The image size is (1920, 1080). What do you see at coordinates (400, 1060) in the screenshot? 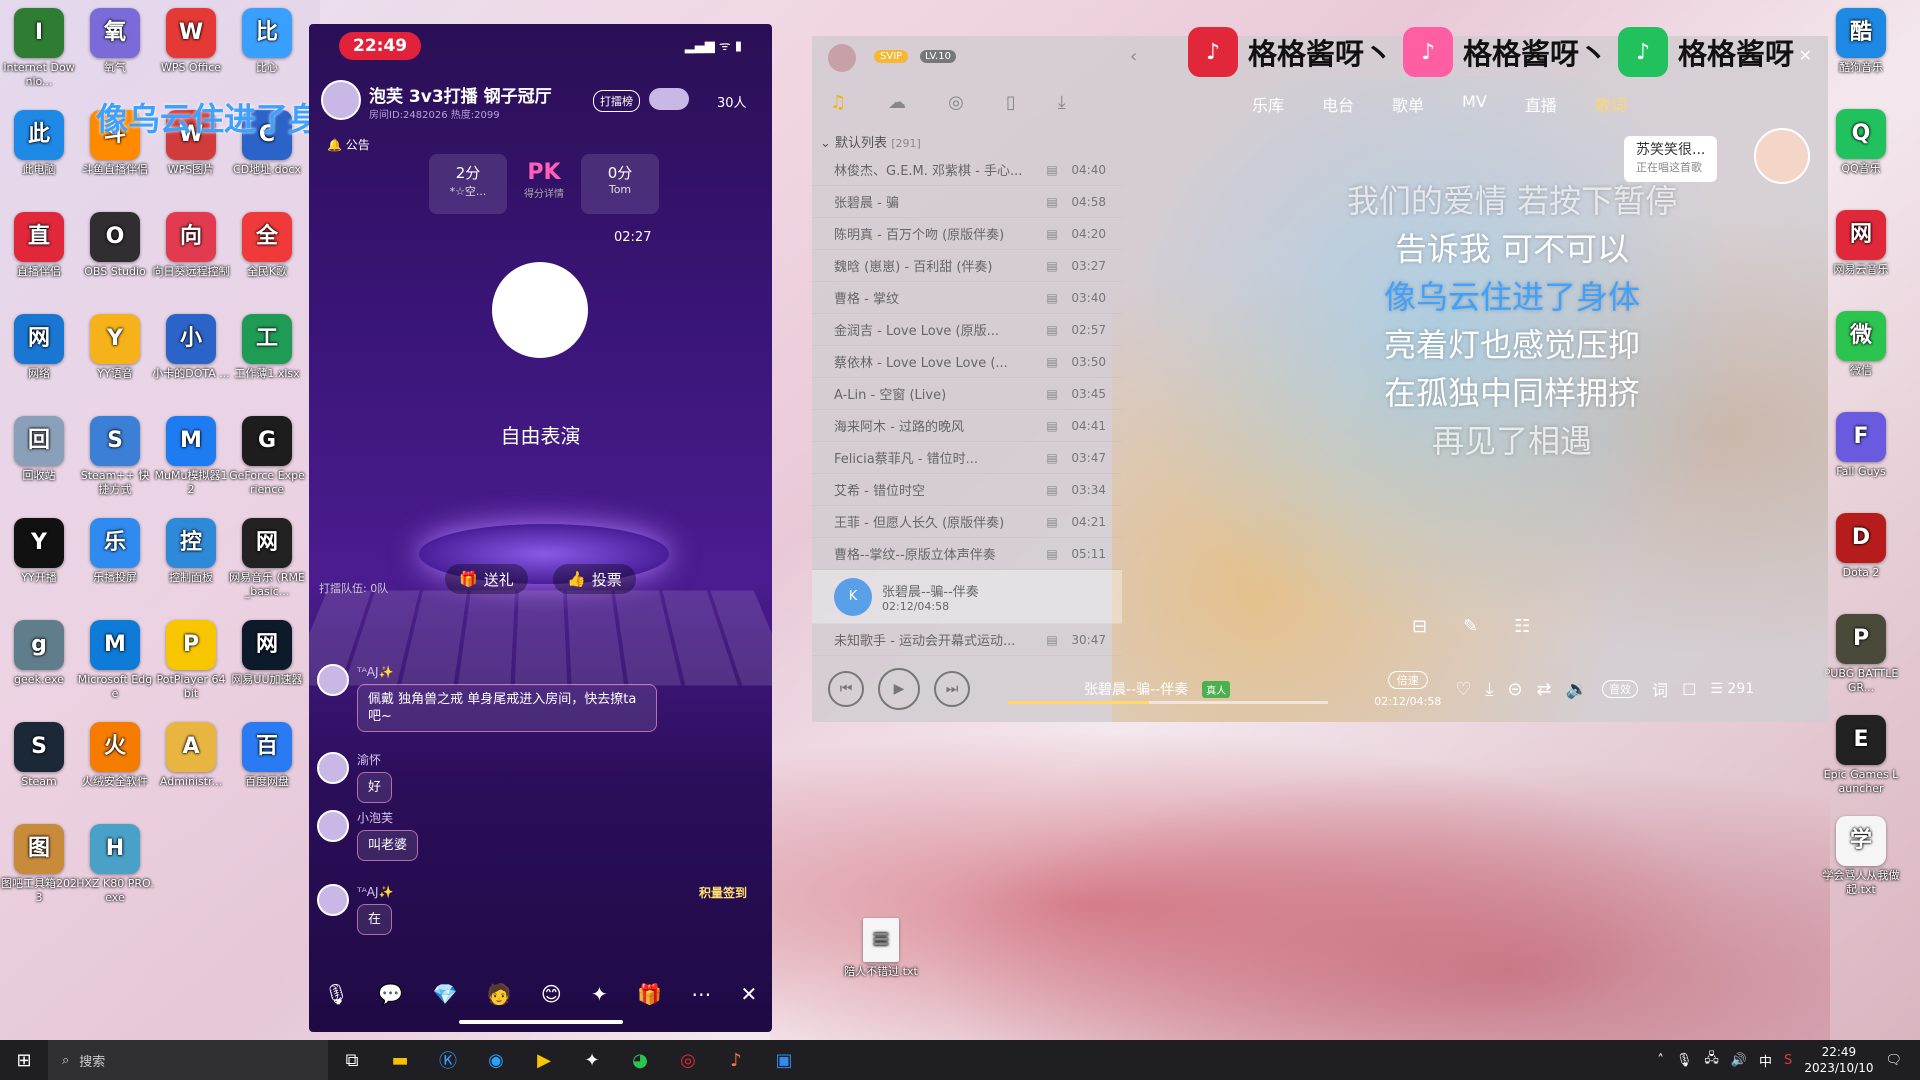
I see `file-explorer-icon: ▬` at bounding box center [400, 1060].